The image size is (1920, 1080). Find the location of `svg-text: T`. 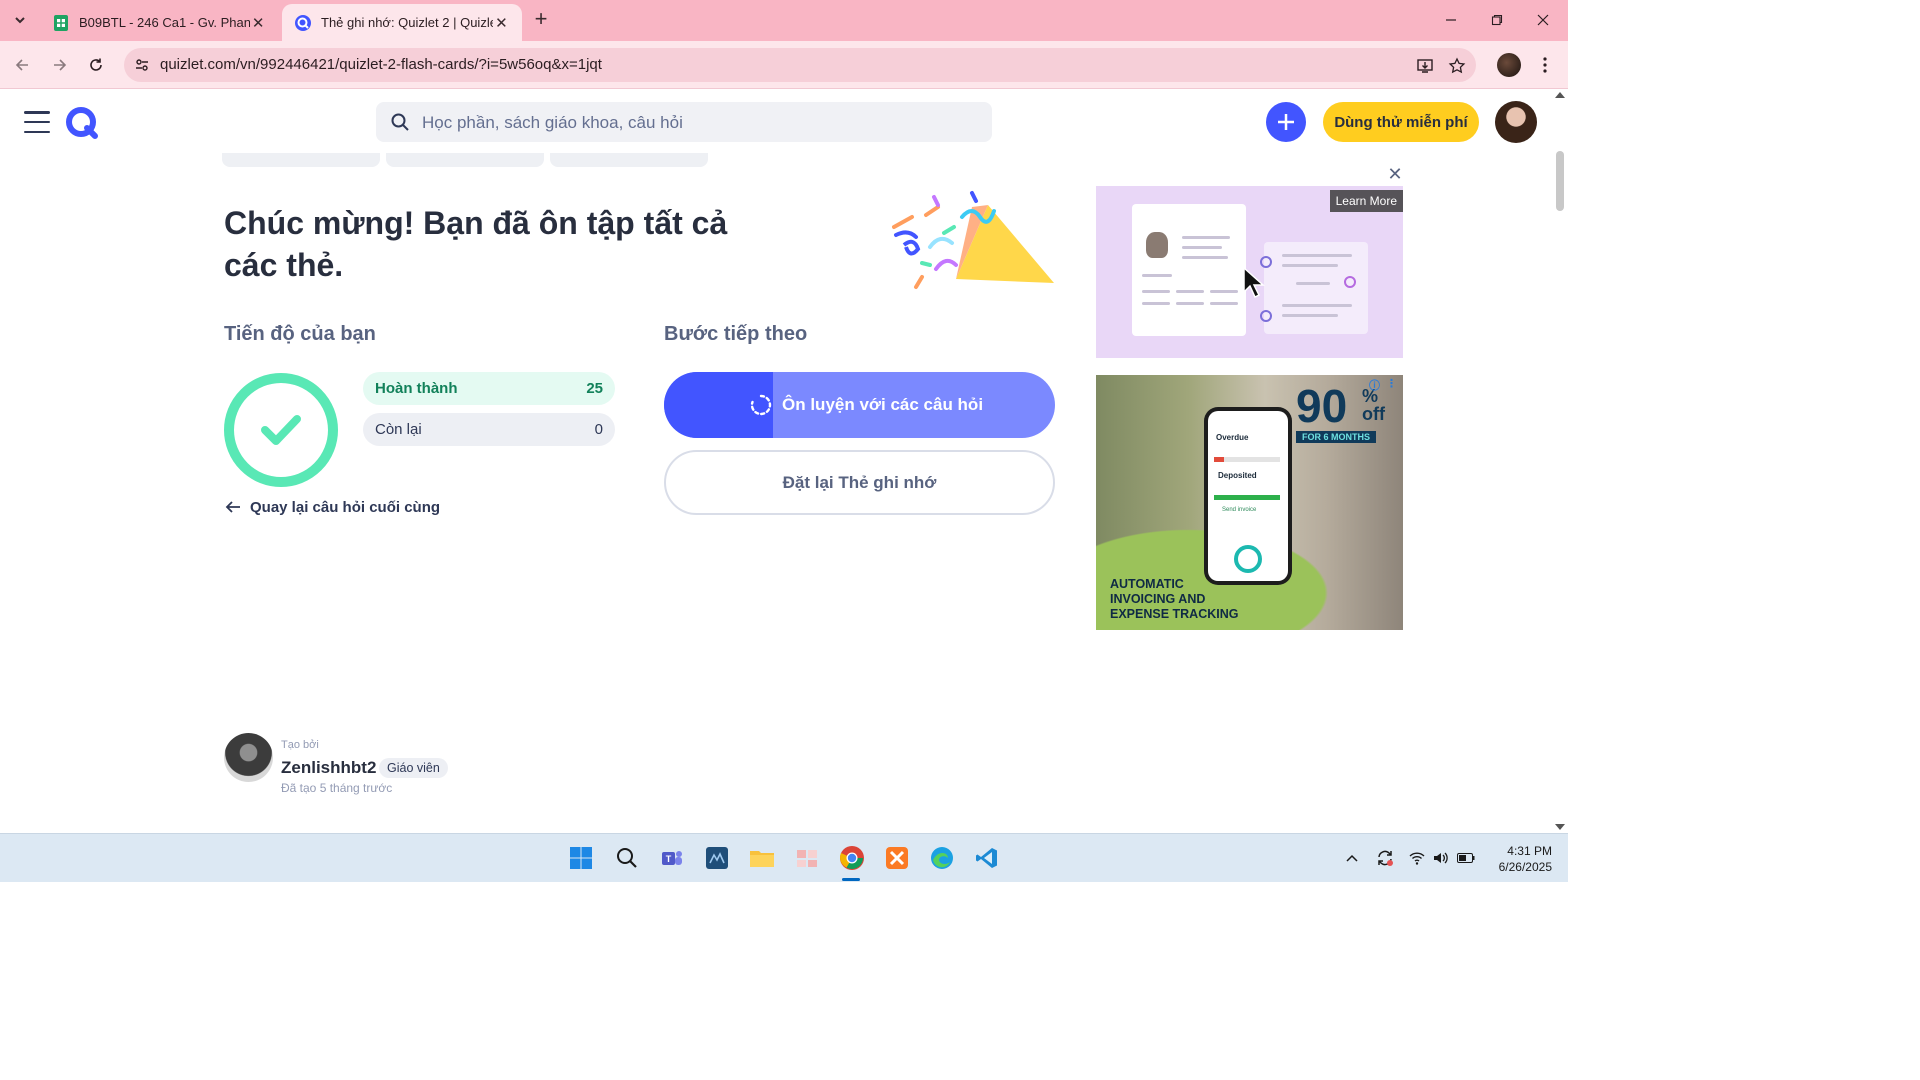

svg-text: T is located at coordinates (669, 859).